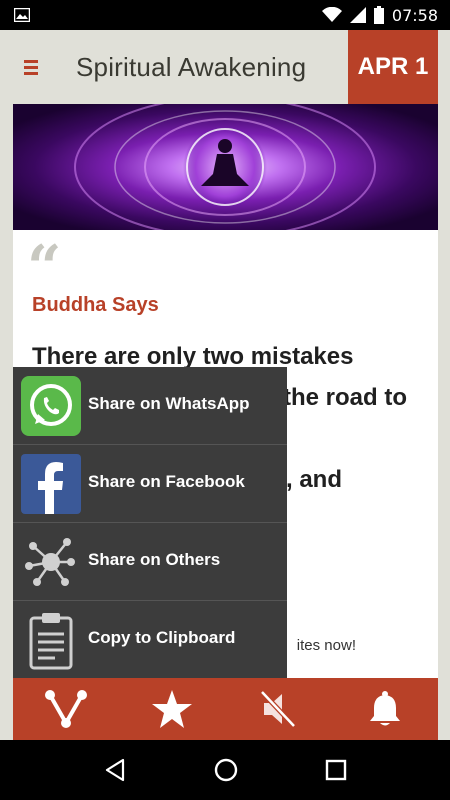 This screenshot has height=800, width=450. What do you see at coordinates (115, 770) in the screenshot?
I see `back-icon` at bounding box center [115, 770].